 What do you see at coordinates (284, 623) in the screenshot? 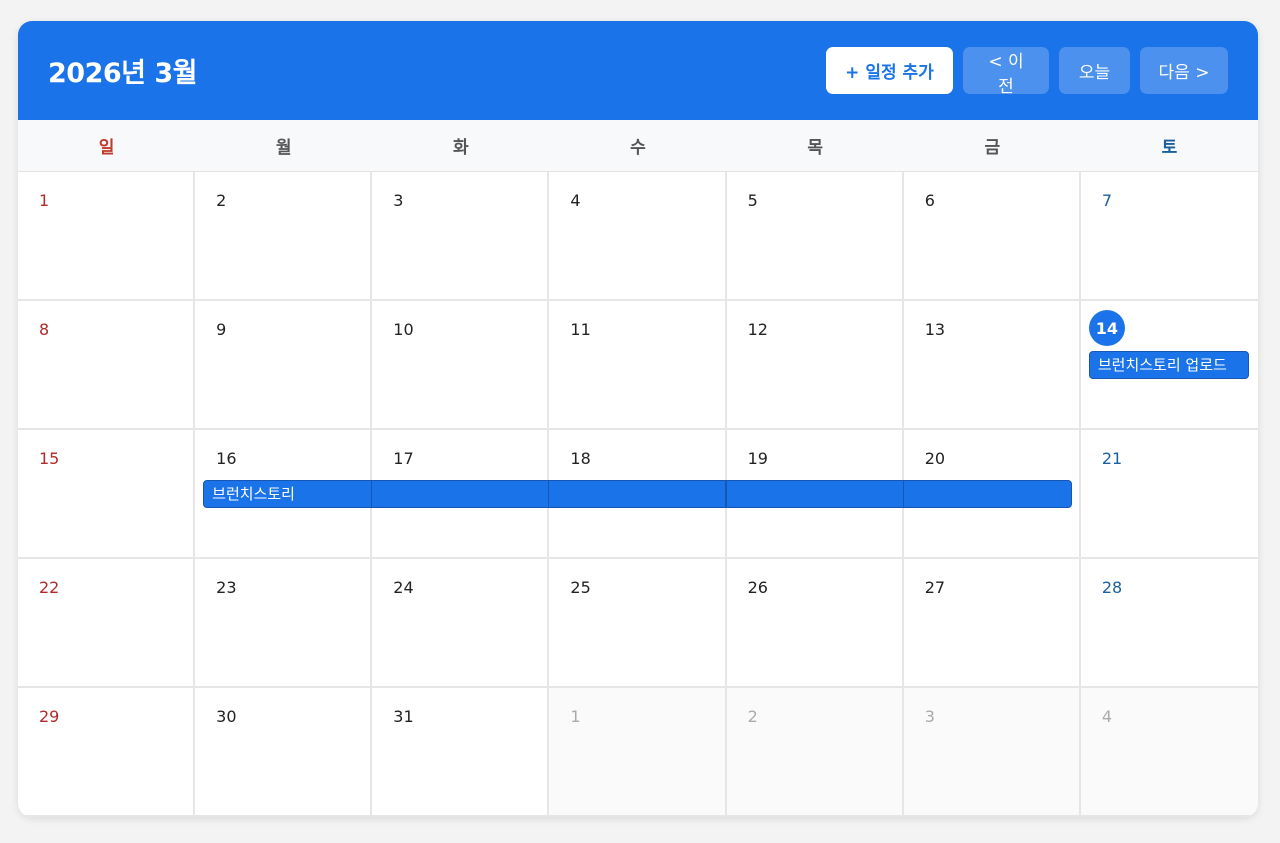
I see `day-cell: 23` at bounding box center [284, 623].